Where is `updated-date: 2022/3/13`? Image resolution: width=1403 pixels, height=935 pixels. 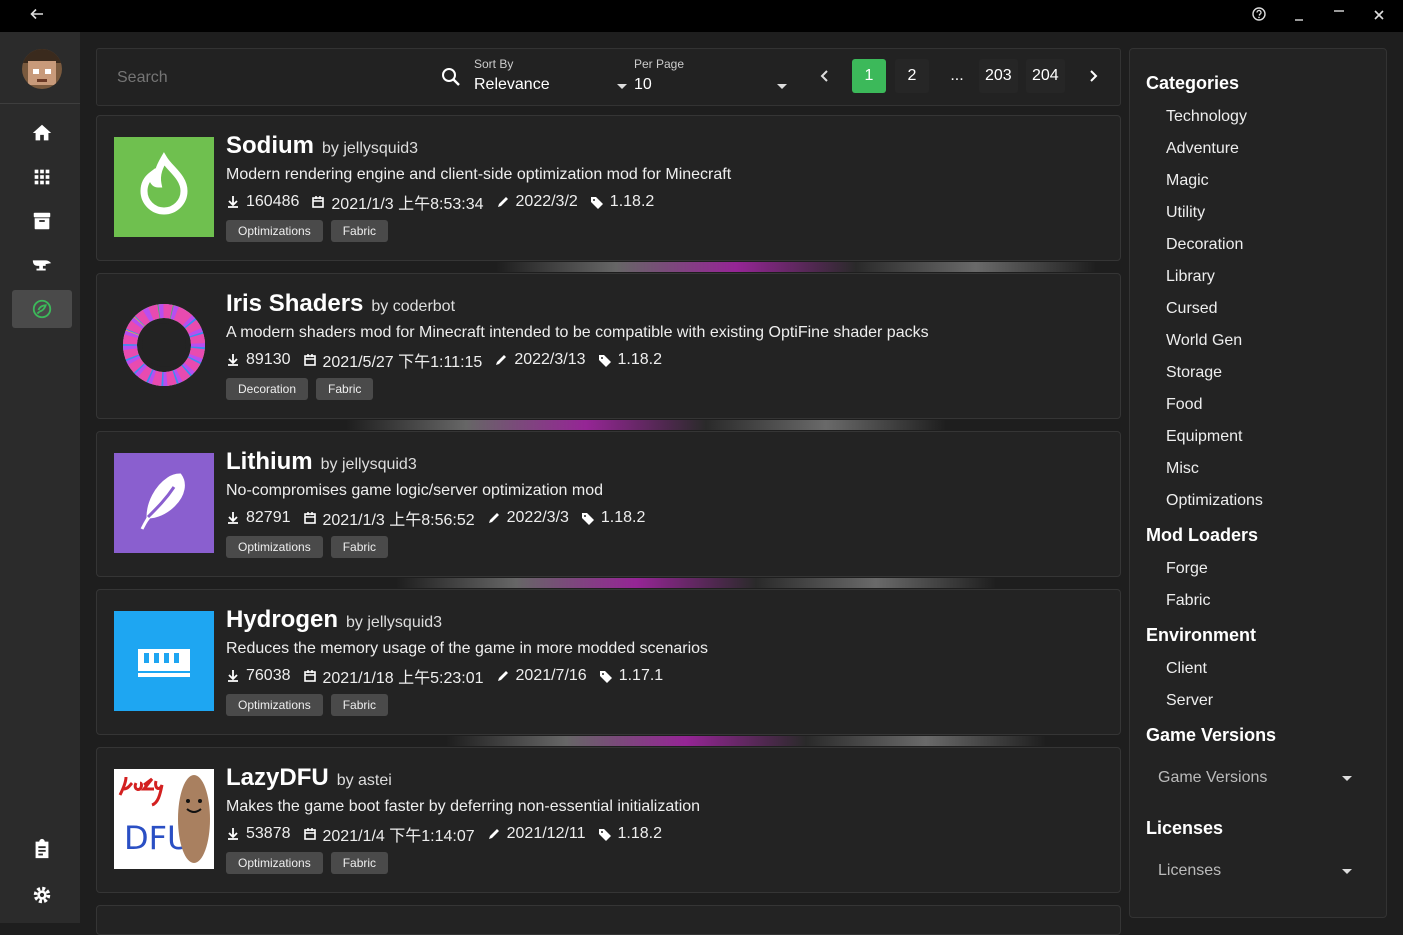 updated-date: 2022/3/13 is located at coordinates (550, 359).